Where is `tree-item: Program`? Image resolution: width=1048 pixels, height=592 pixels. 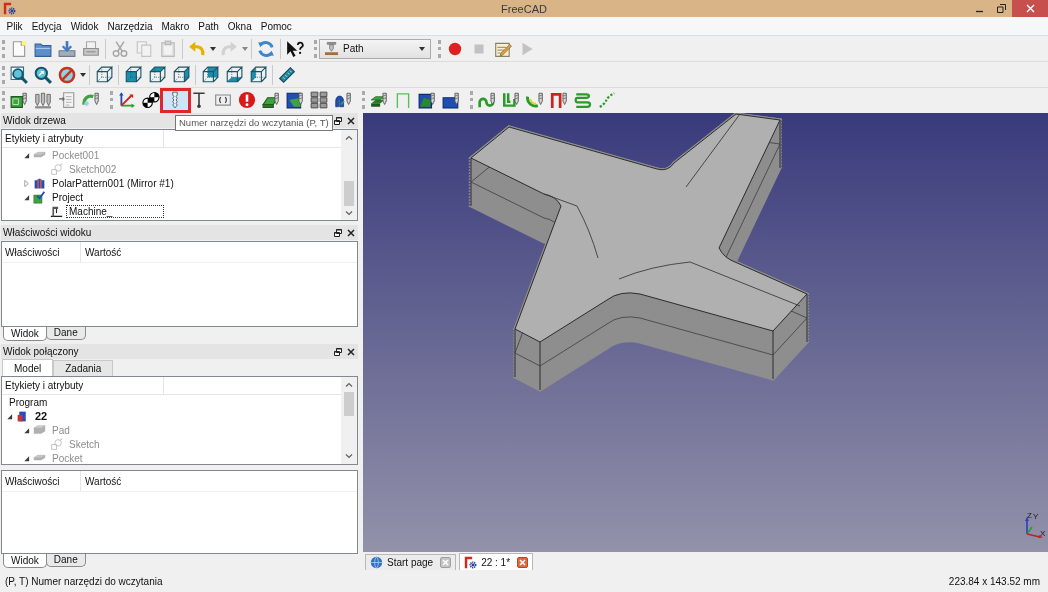 tree-item: Program is located at coordinates (28, 402).